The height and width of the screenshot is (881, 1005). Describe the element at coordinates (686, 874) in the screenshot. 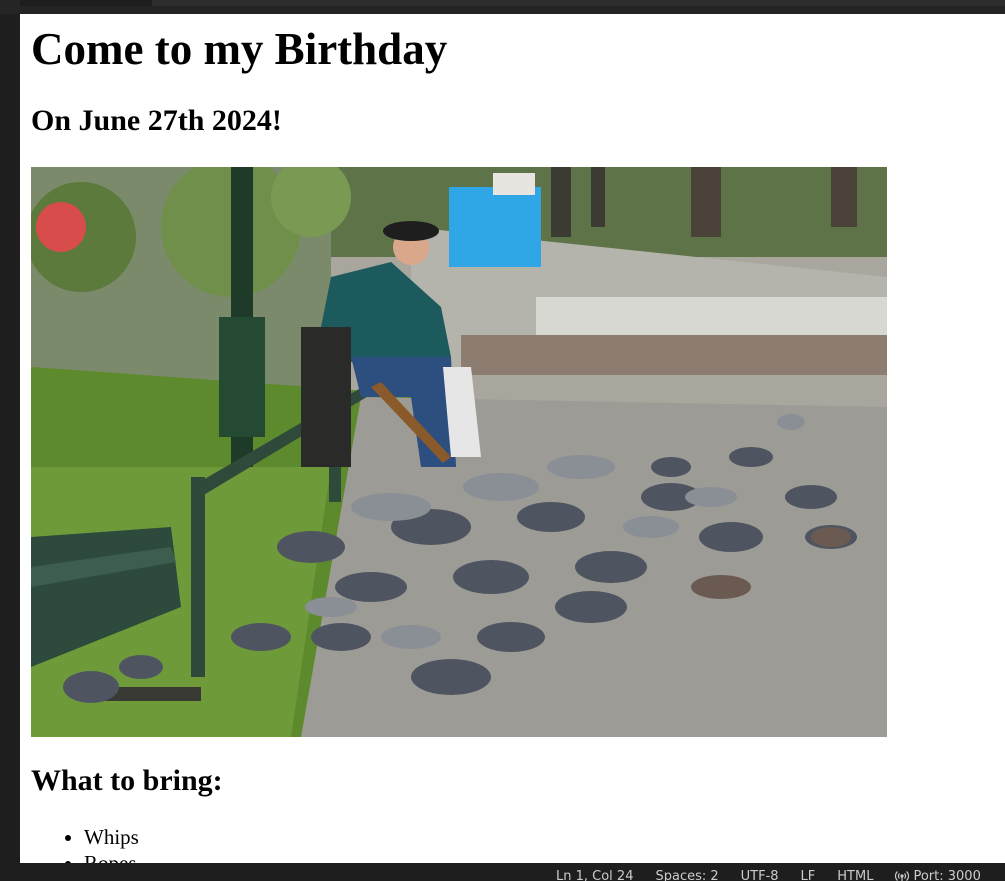

I see `indentation-setting: Spaces: 2` at that location.